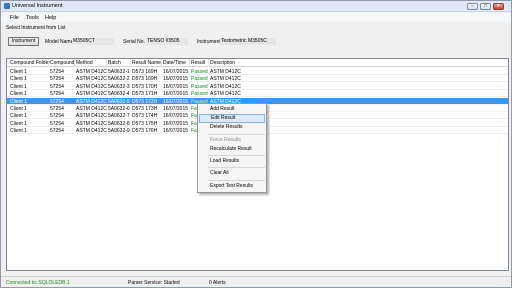  Describe the element at coordinates (256, 6) in the screenshot. I see `title-bar: Universal Instrument – □ ✕` at that location.